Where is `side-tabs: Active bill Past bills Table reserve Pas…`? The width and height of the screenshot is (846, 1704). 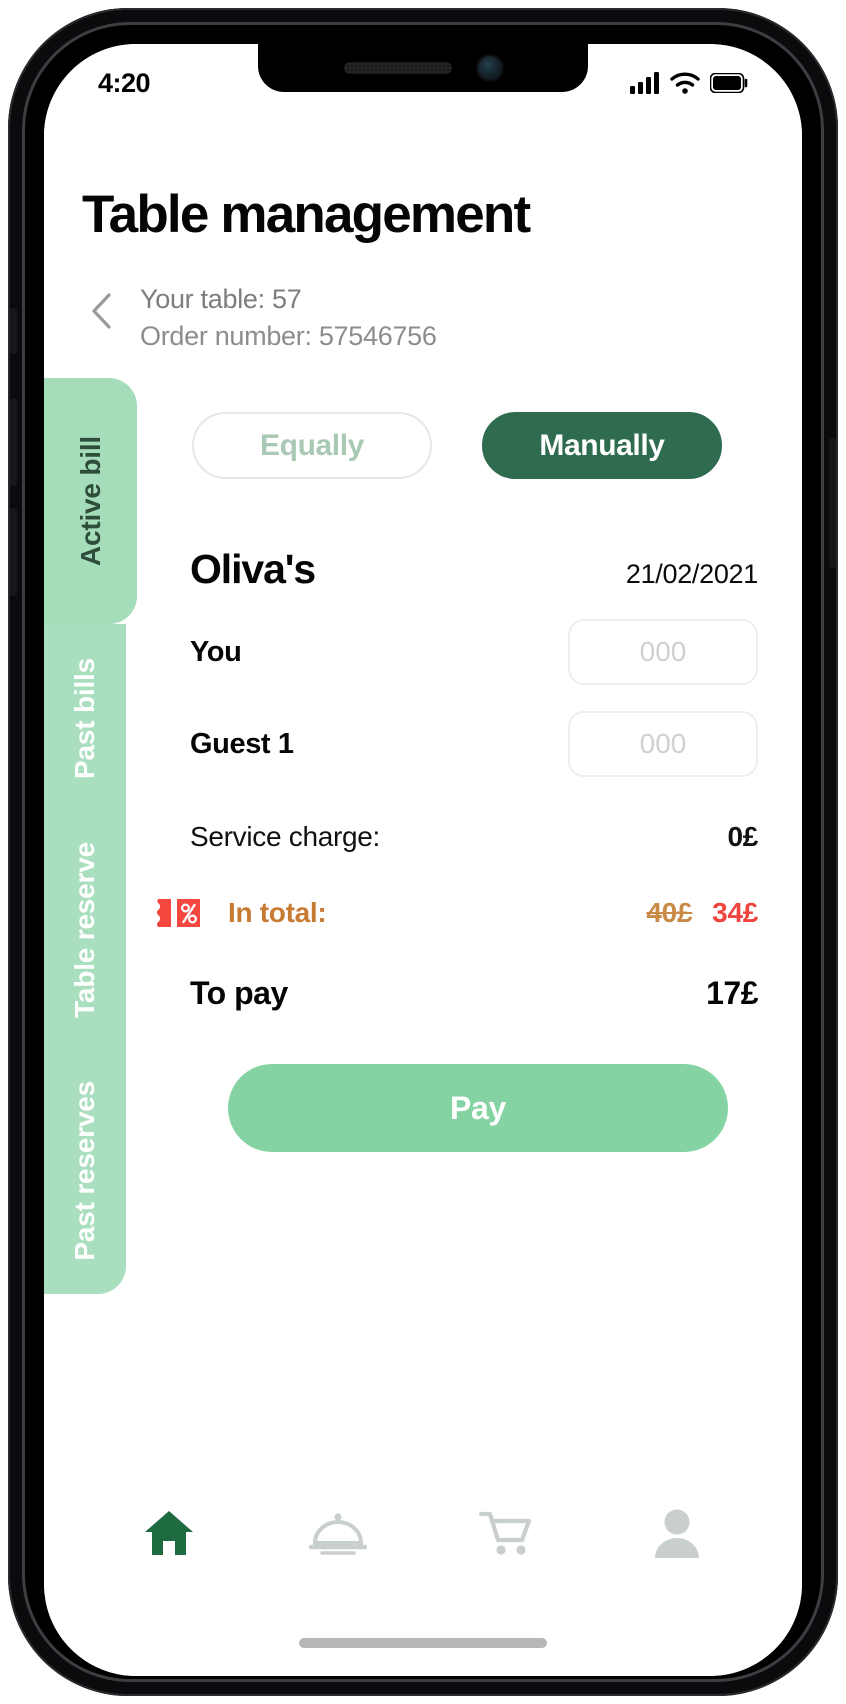 side-tabs: Active bill Past bills Table reserve Pas… is located at coordinates (90, 836).